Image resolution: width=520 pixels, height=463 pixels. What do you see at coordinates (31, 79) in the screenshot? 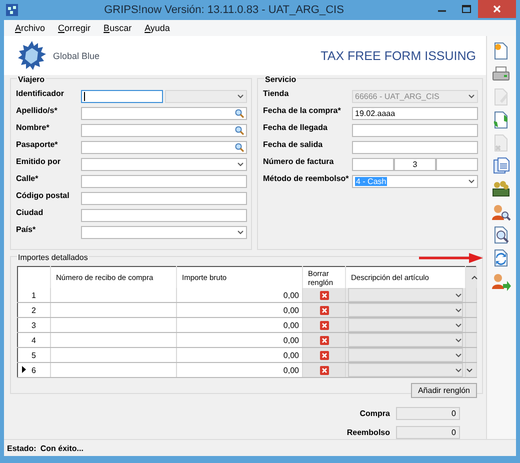
I see `group-title: Viajero` at bounding box center [31, 79].